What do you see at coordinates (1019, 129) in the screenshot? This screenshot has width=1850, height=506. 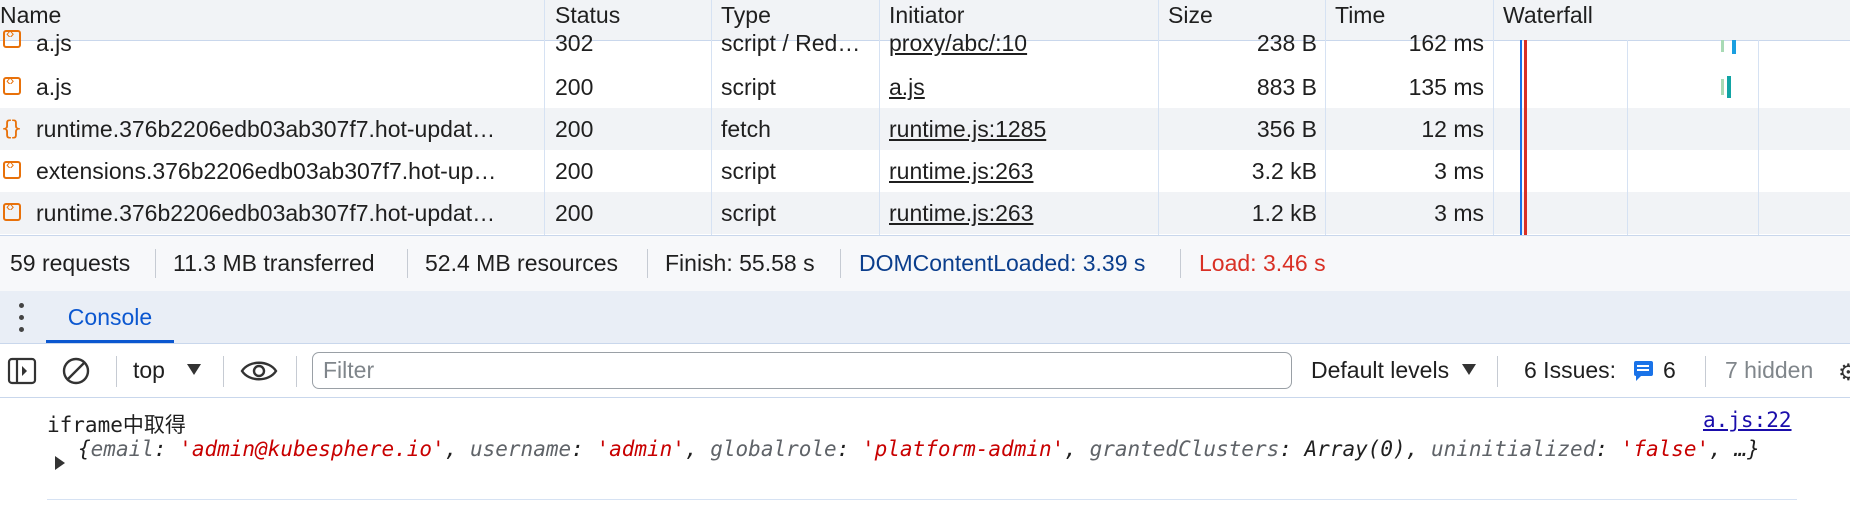 I see `request-initiator: runtime.js:1285` at bounding box center [1019, 129].